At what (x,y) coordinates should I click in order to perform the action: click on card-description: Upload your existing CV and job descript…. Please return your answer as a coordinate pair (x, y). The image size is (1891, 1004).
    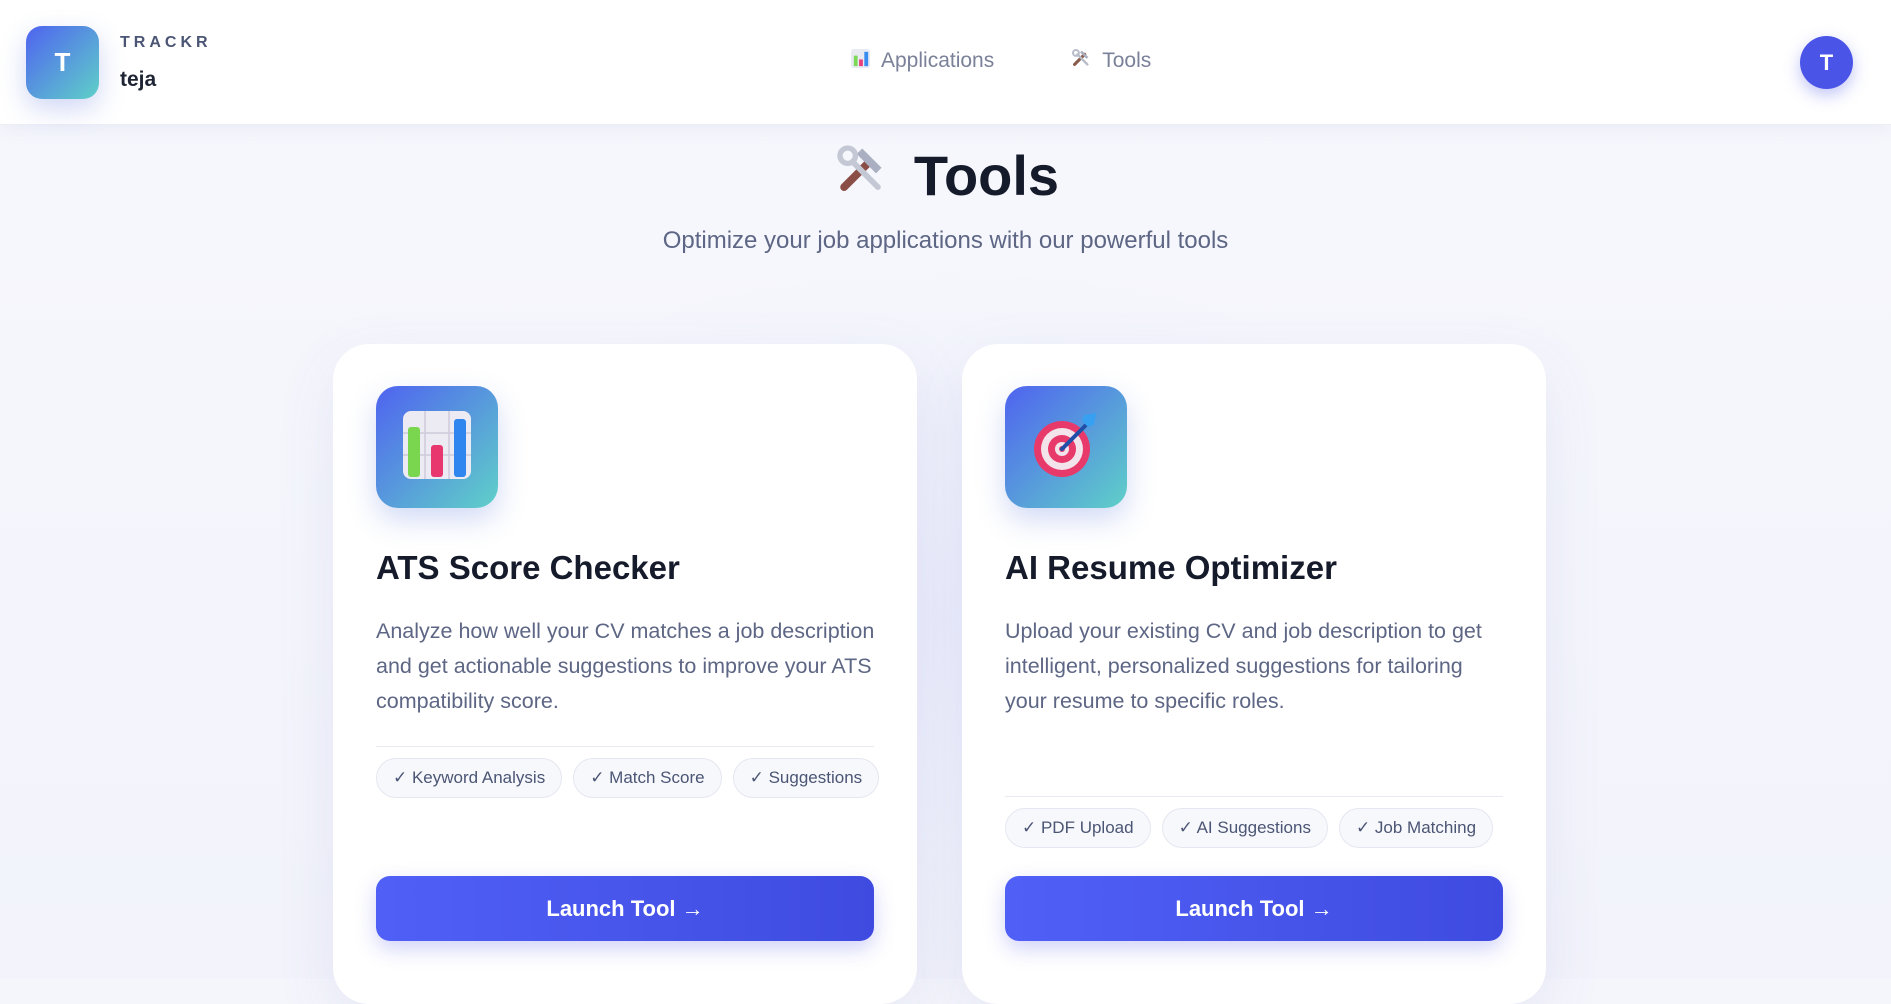
    Looking at the image, I should click on (1243, 666).